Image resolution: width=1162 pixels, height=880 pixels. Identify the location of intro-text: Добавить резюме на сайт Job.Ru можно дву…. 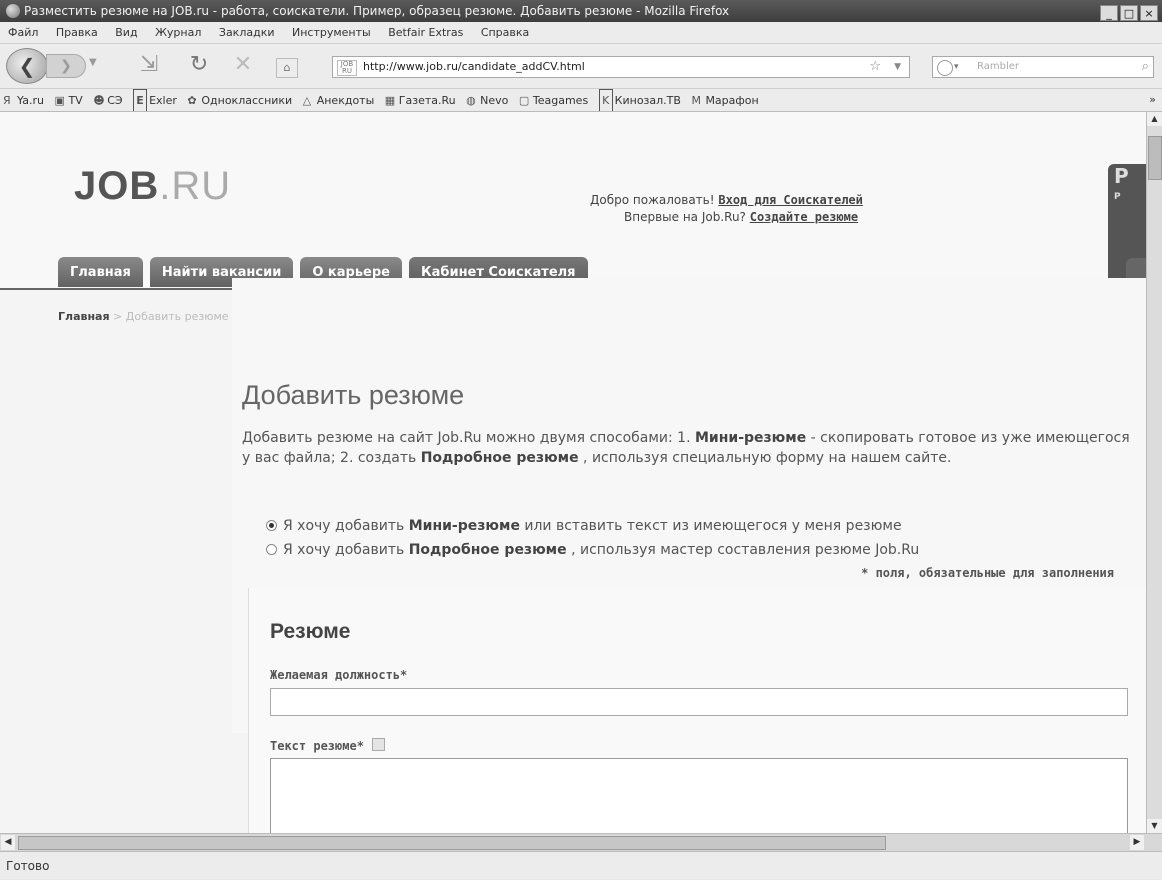
(686, 448).